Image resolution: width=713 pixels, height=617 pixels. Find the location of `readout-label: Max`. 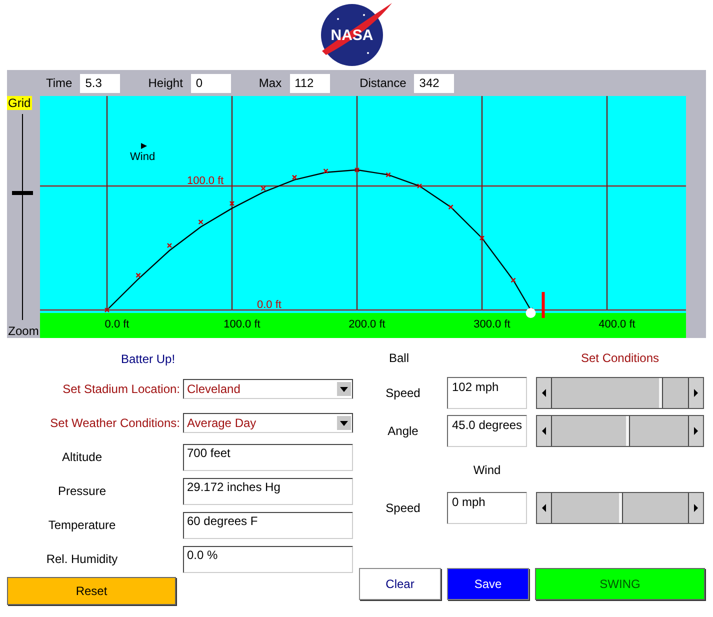

readout-label: Max is located at coordinates (270, 83).